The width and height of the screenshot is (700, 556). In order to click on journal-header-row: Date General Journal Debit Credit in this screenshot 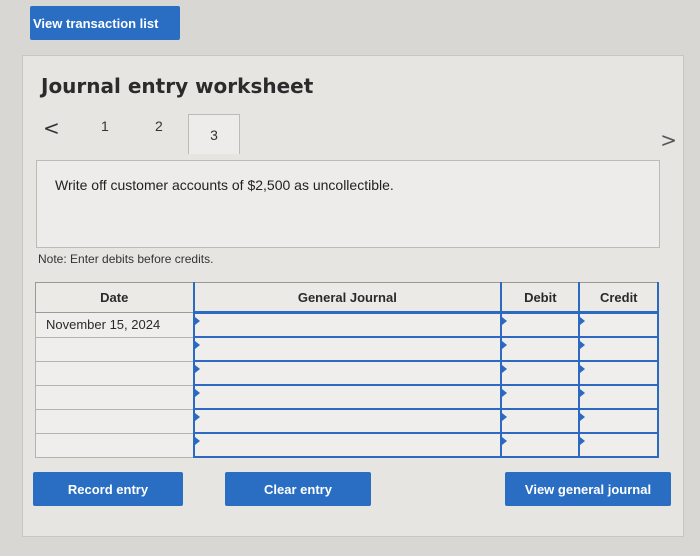, I will do `click(347, 298)`.